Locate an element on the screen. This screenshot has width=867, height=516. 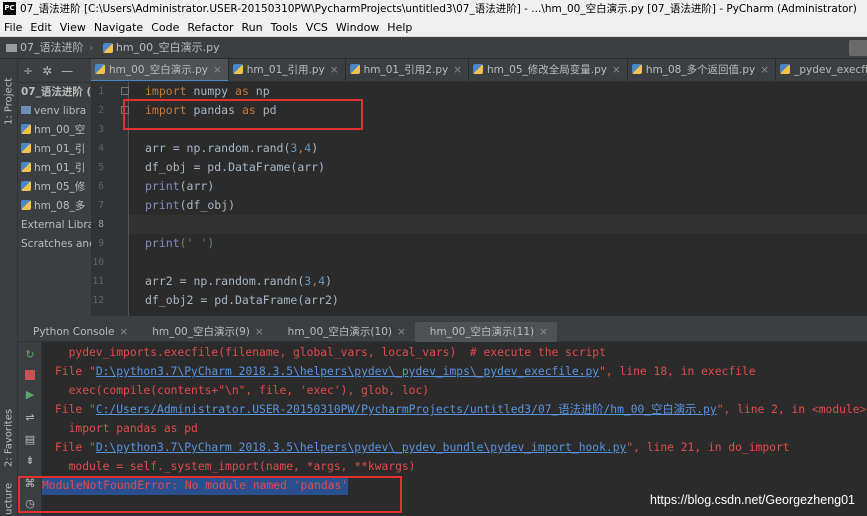
tree-root: 07_语法进阶 ( is located at coordinates (54, 92).